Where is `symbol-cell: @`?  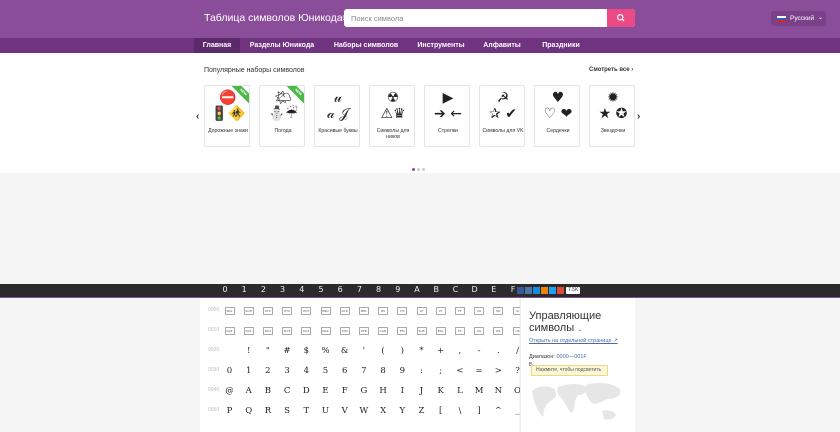
symbol-cell: @ is located at coordinates (229, 391).